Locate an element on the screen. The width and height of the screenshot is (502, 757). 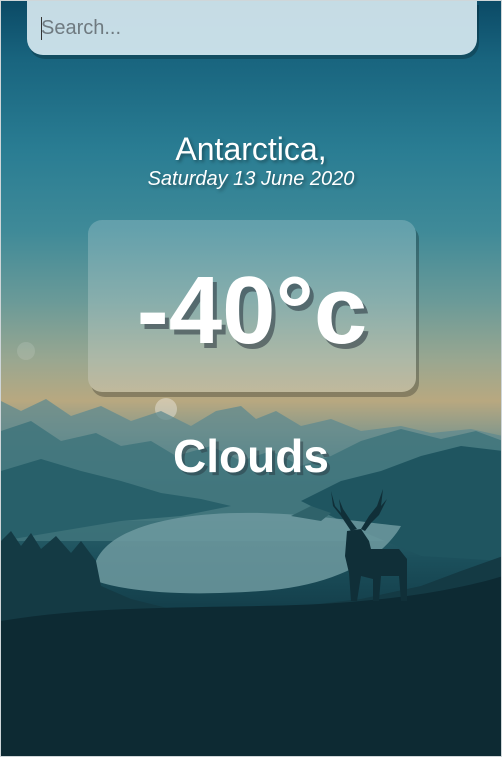
search-input is located at coordinates (252, 28).